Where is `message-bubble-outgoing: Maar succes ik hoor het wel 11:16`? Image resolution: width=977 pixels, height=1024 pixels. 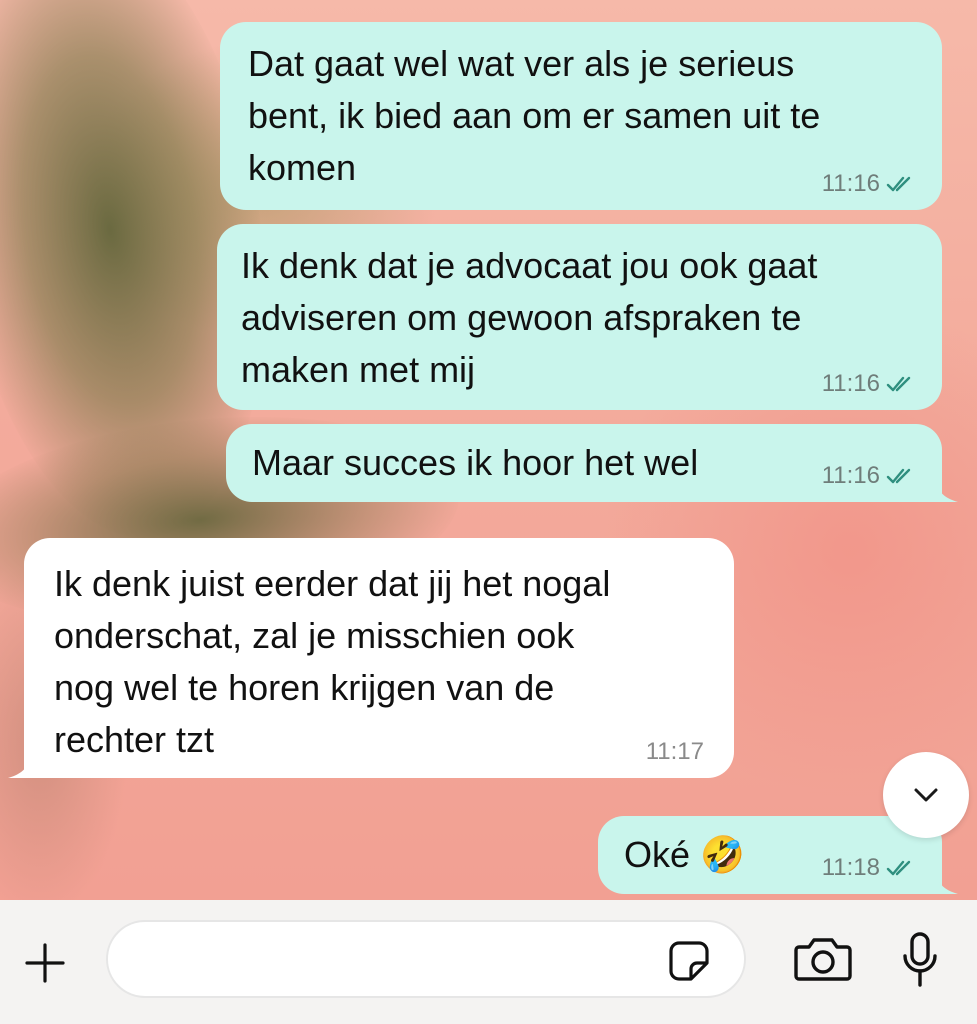
message-bubble-outgoing: Maar succes ik hoor het wel 11:16 is located at coordinates (592, 463).